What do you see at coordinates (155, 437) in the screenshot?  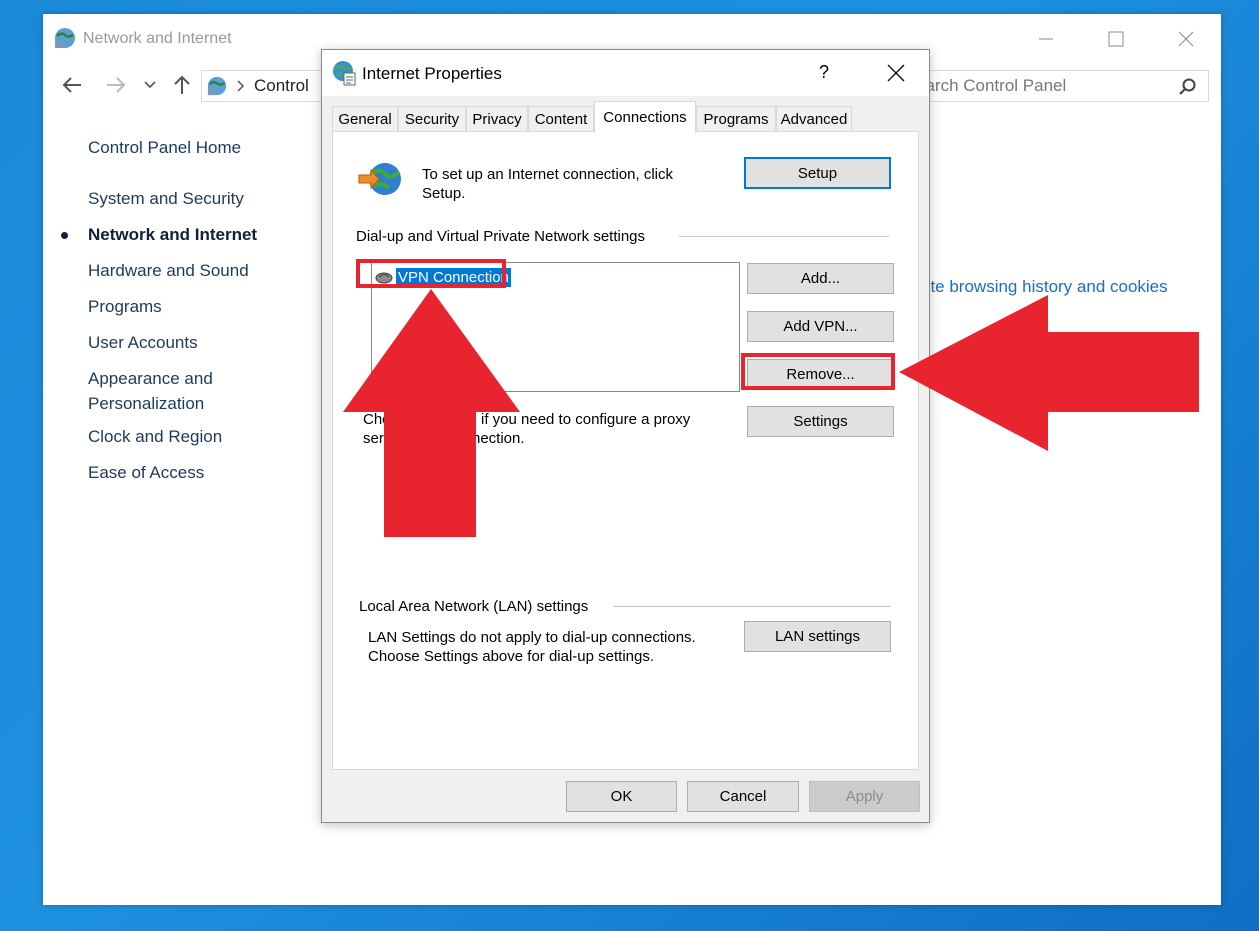 I see `sidebar-item-clock-region: Clock and Region` at bounding box center [155, 437].